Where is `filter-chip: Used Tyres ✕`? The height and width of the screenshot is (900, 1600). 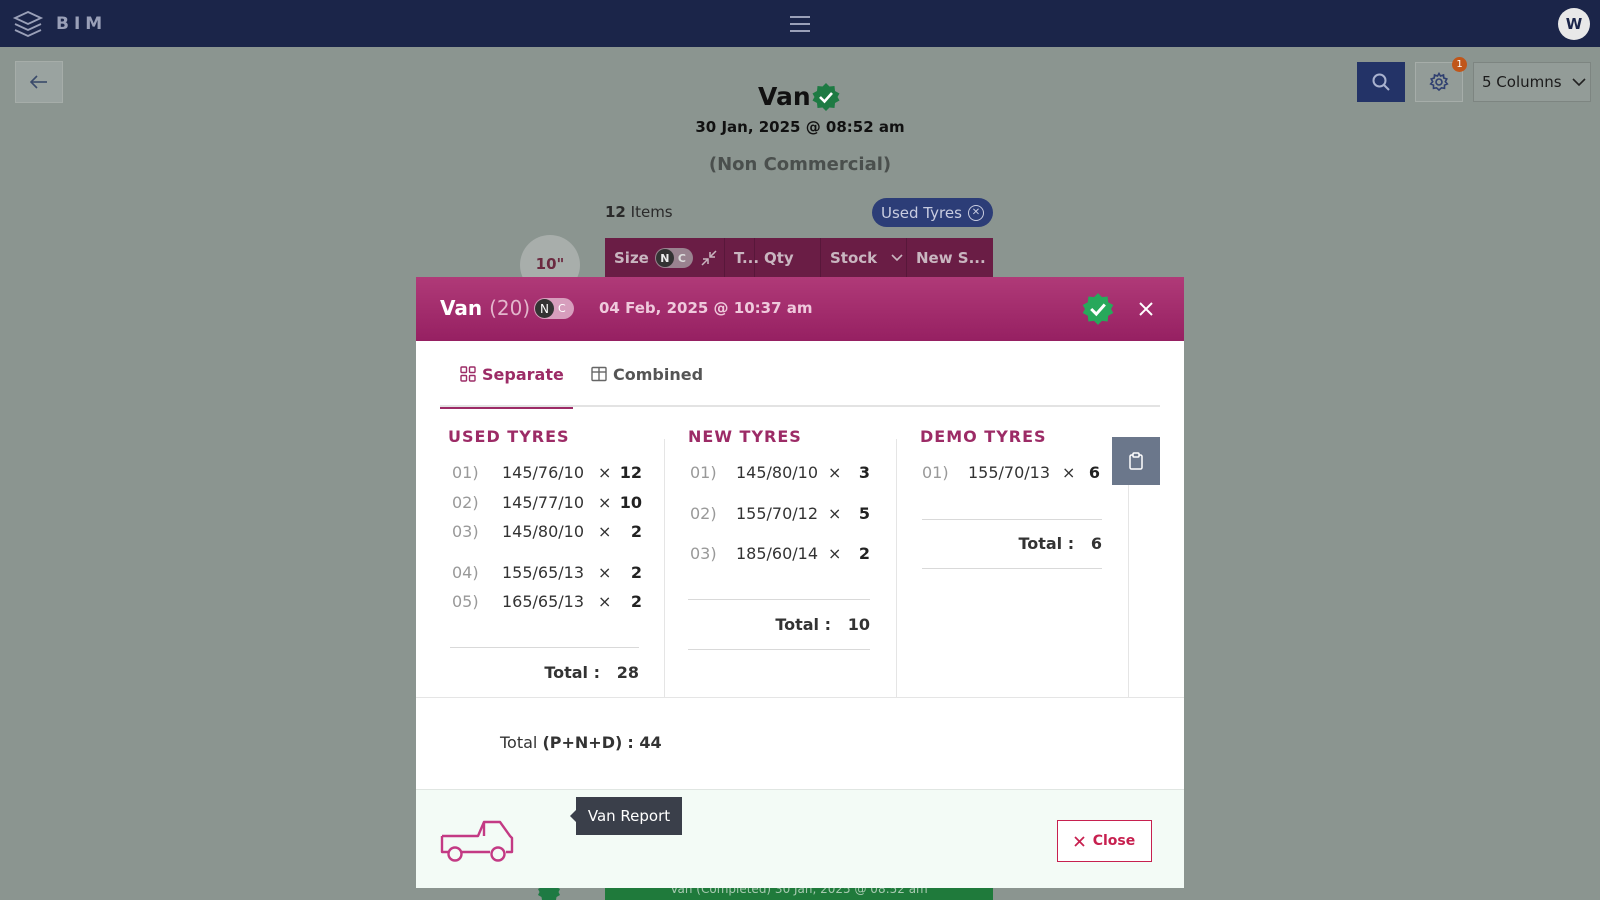
filter-chip: Used Tyres ✕ is located at coordinates (932, 212).